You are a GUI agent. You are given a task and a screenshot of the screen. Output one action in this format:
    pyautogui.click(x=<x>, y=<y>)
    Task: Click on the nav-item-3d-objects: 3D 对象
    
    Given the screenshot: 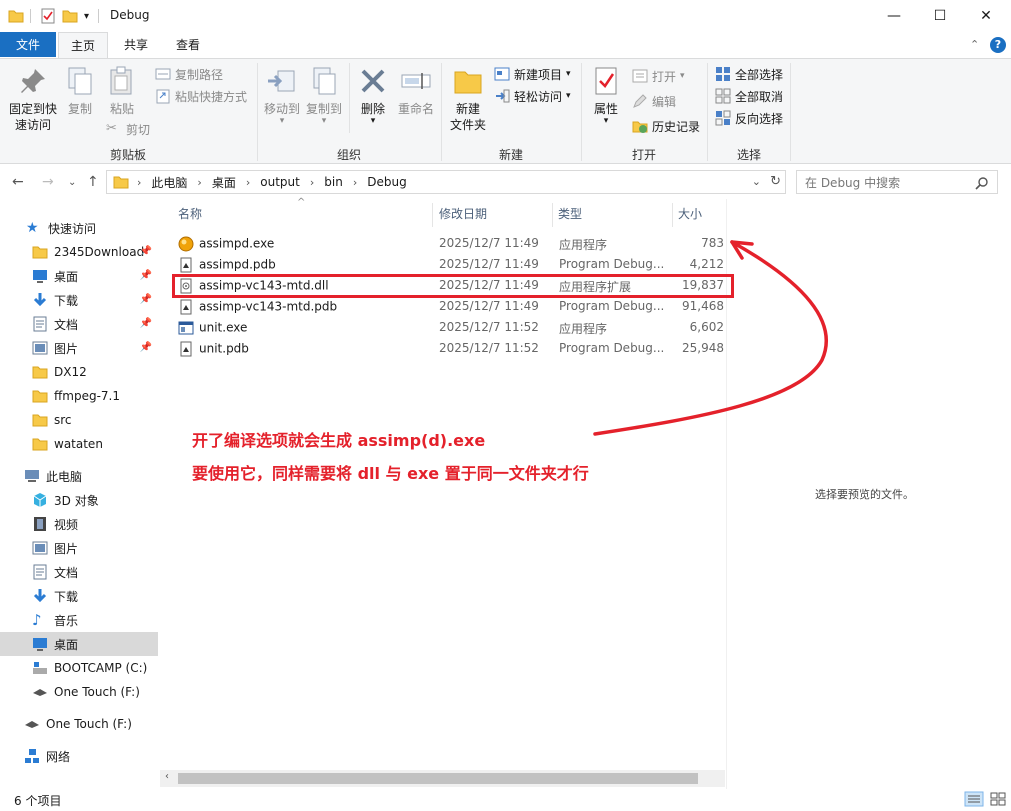 What is the action you would take?
    pyautogui.click(x=79, y=500)
    